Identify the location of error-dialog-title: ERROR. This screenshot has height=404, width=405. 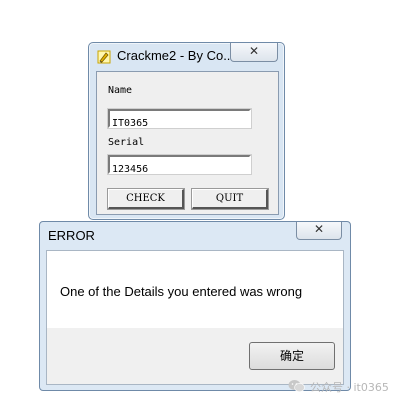
(71, 235).